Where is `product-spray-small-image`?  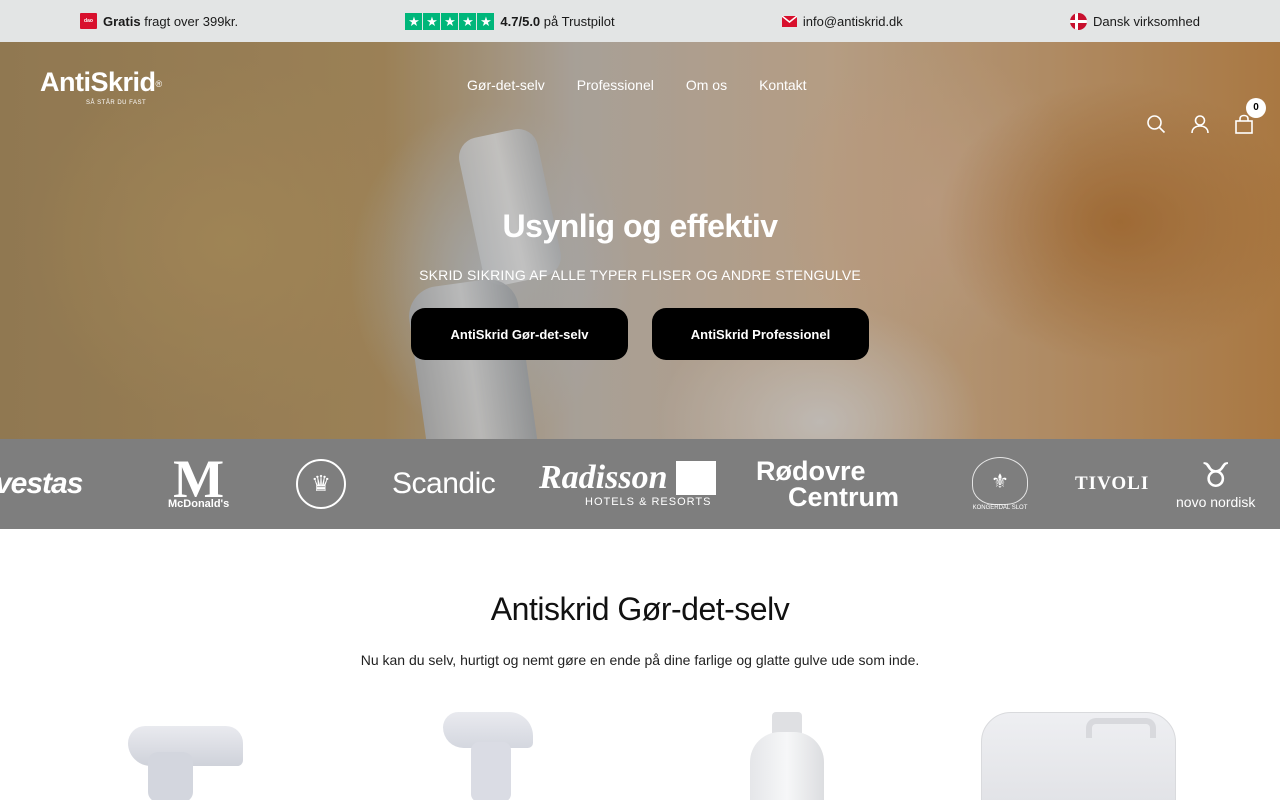 product-spray-small-image is located at coordinates (489, 756).